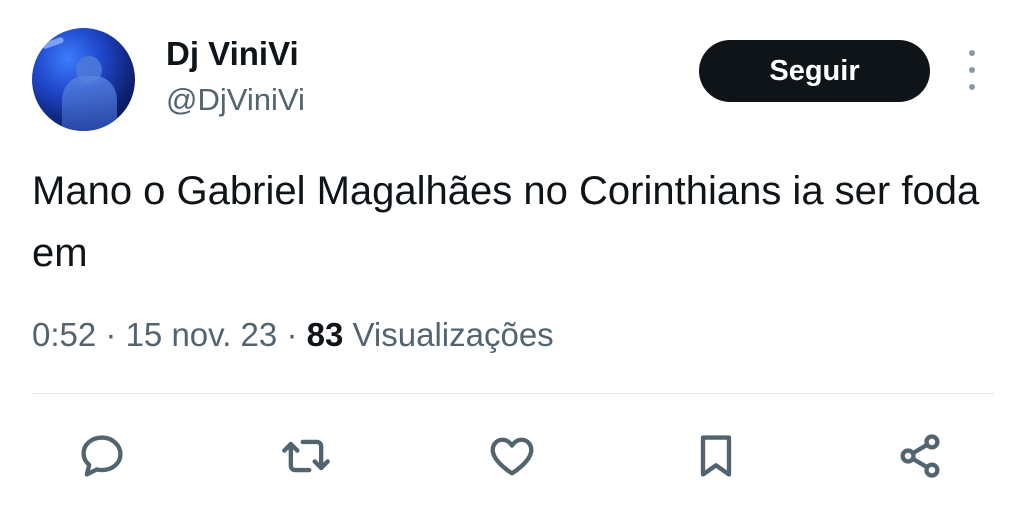 This screenshot has height=509, width=1024. I want to click on avatar, so click(83, 79).